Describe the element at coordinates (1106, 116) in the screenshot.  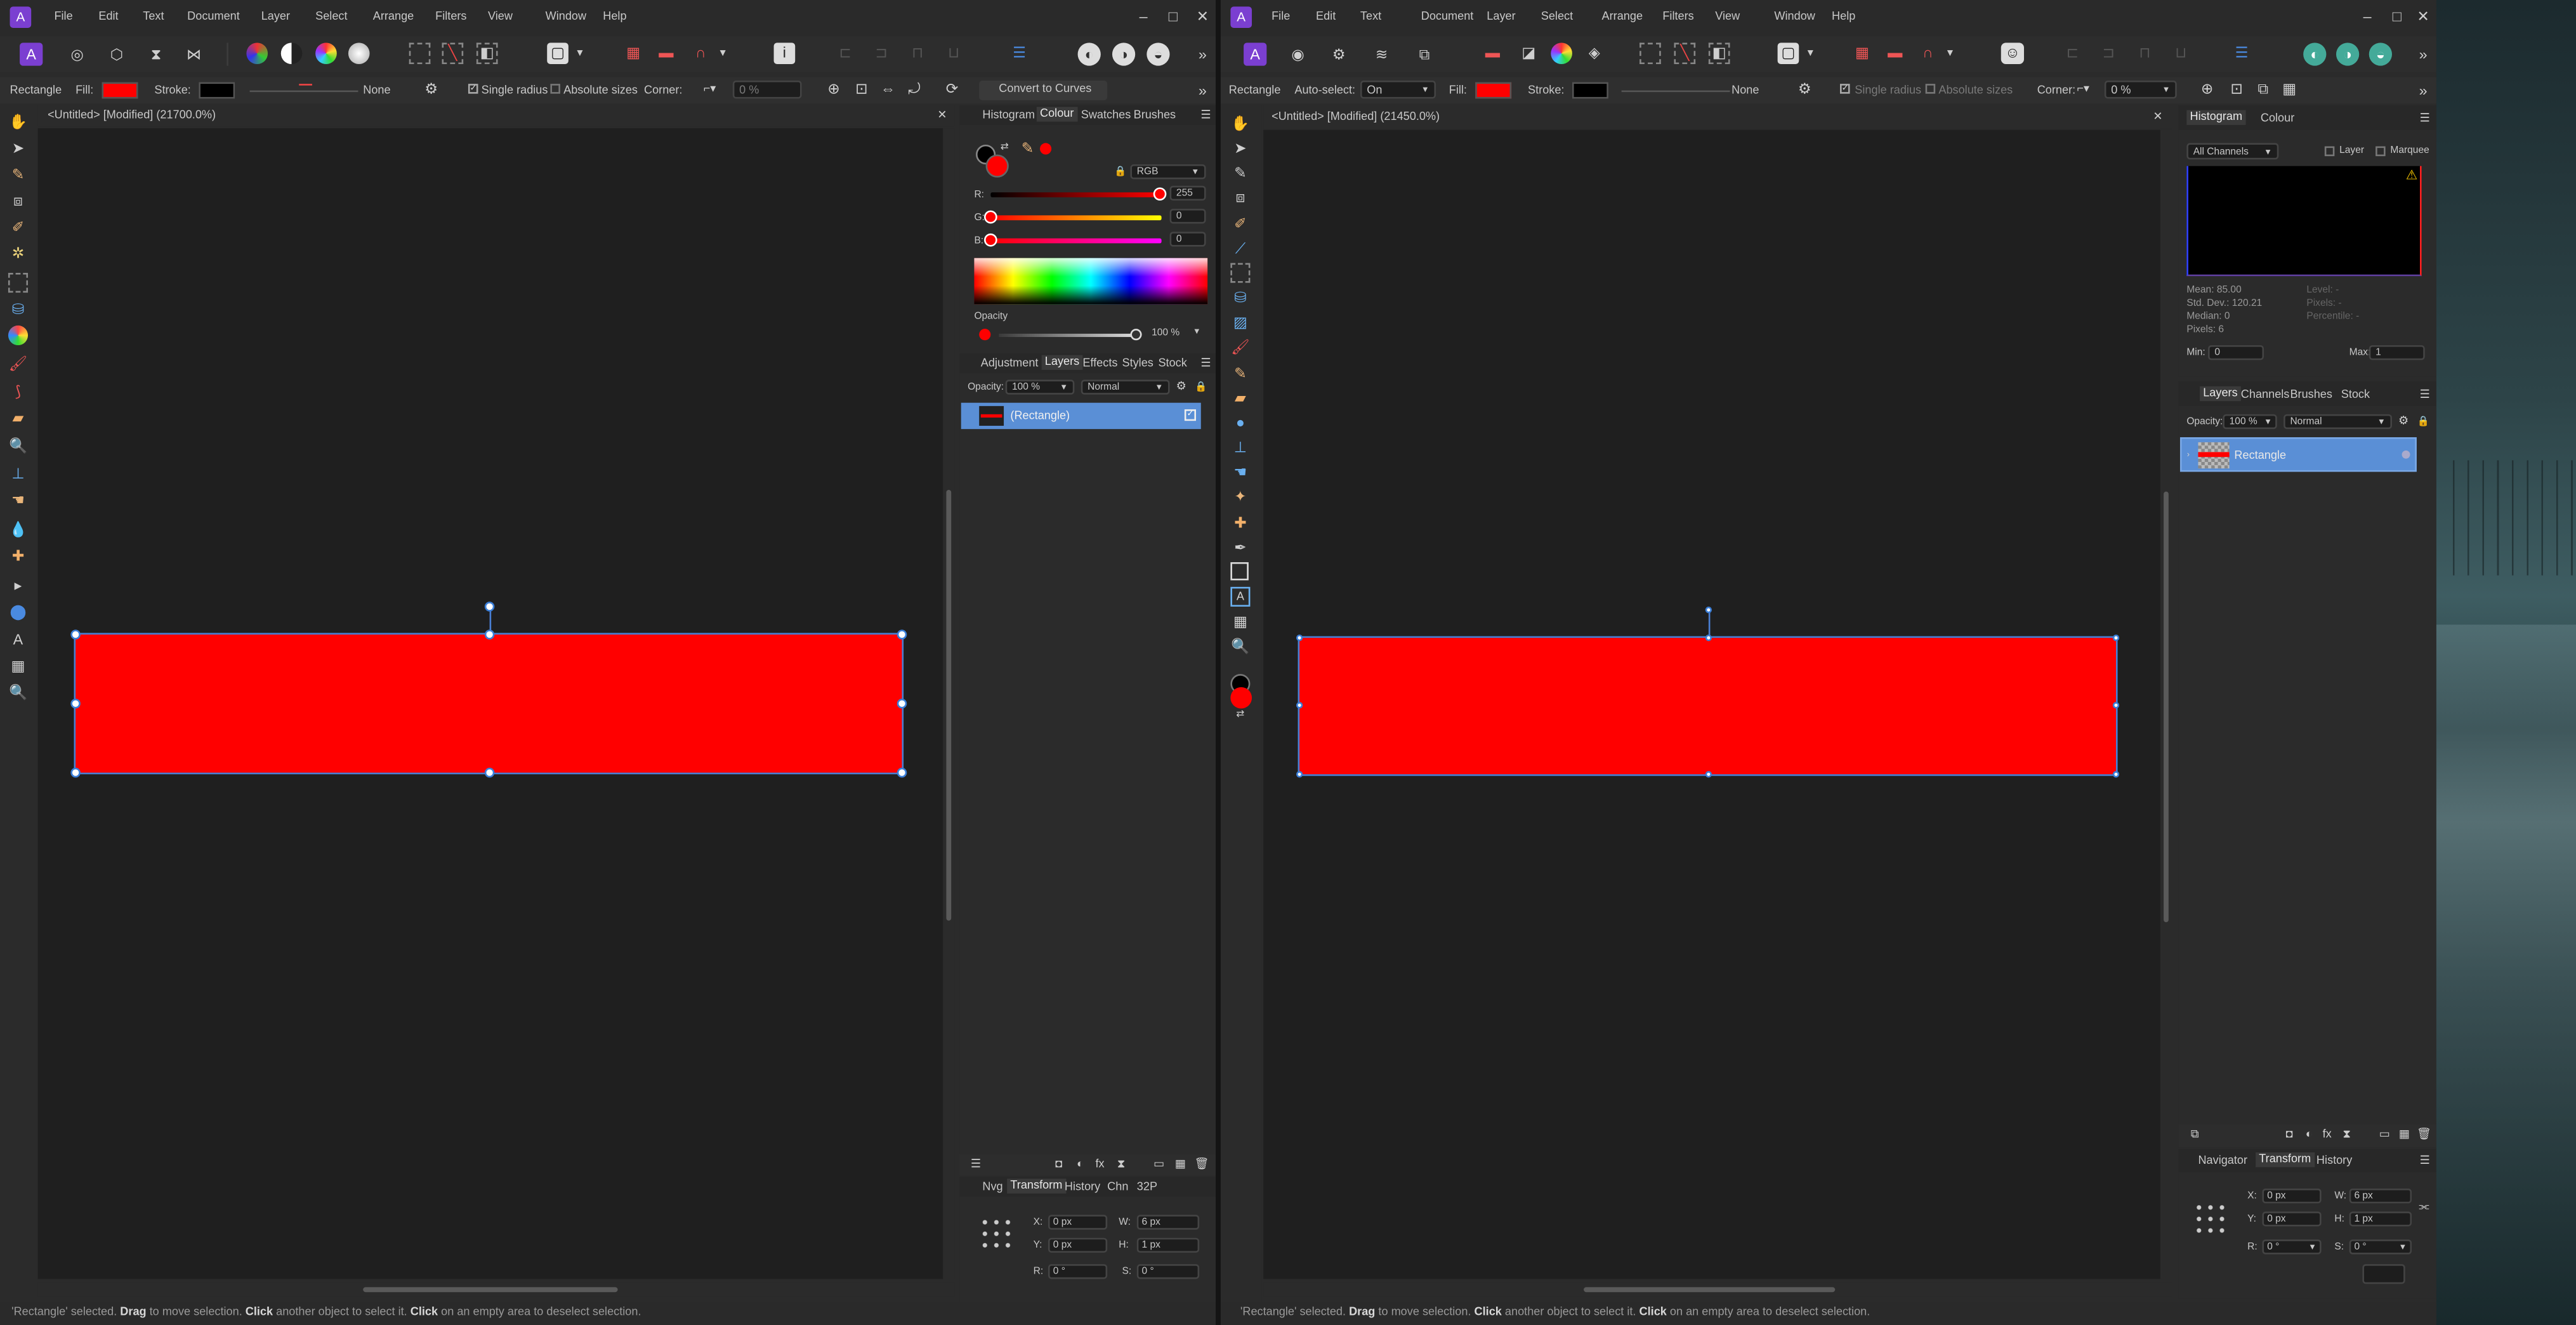
I see `tab-swatches: Swatches` at that location.